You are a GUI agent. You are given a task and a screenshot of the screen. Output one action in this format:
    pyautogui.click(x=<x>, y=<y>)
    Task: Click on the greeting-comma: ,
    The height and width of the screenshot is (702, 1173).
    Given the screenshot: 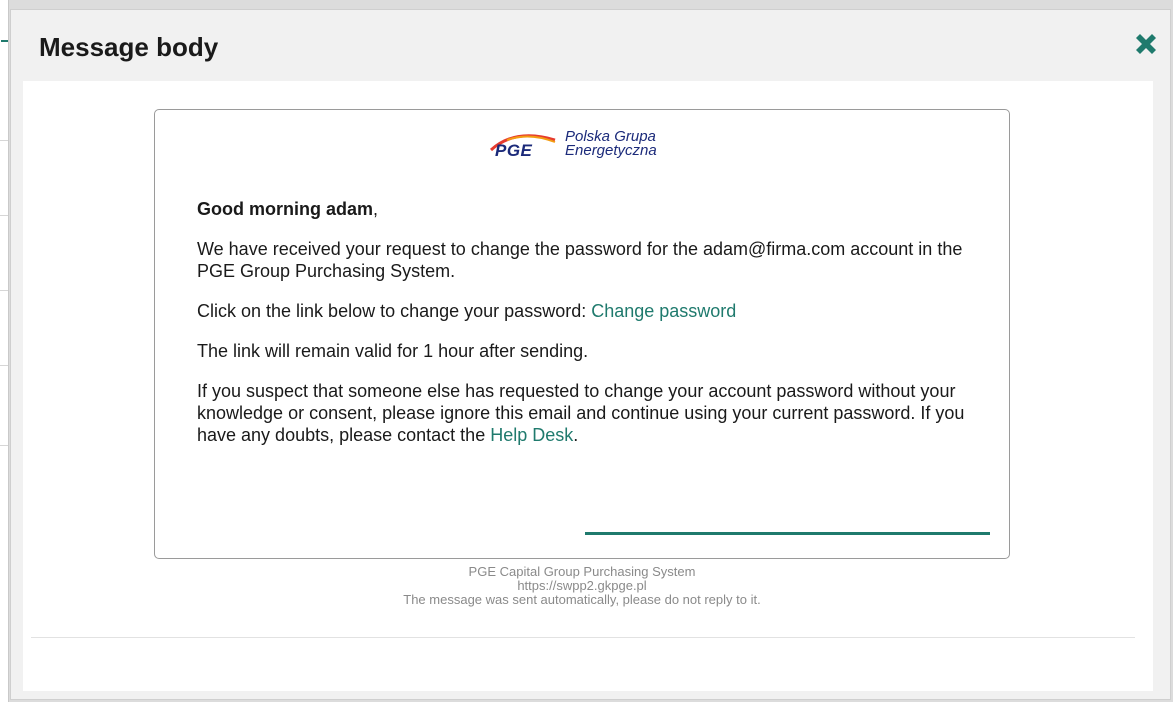 What is the action you would take?
    pyautogui.click(x=376, y=209)
    